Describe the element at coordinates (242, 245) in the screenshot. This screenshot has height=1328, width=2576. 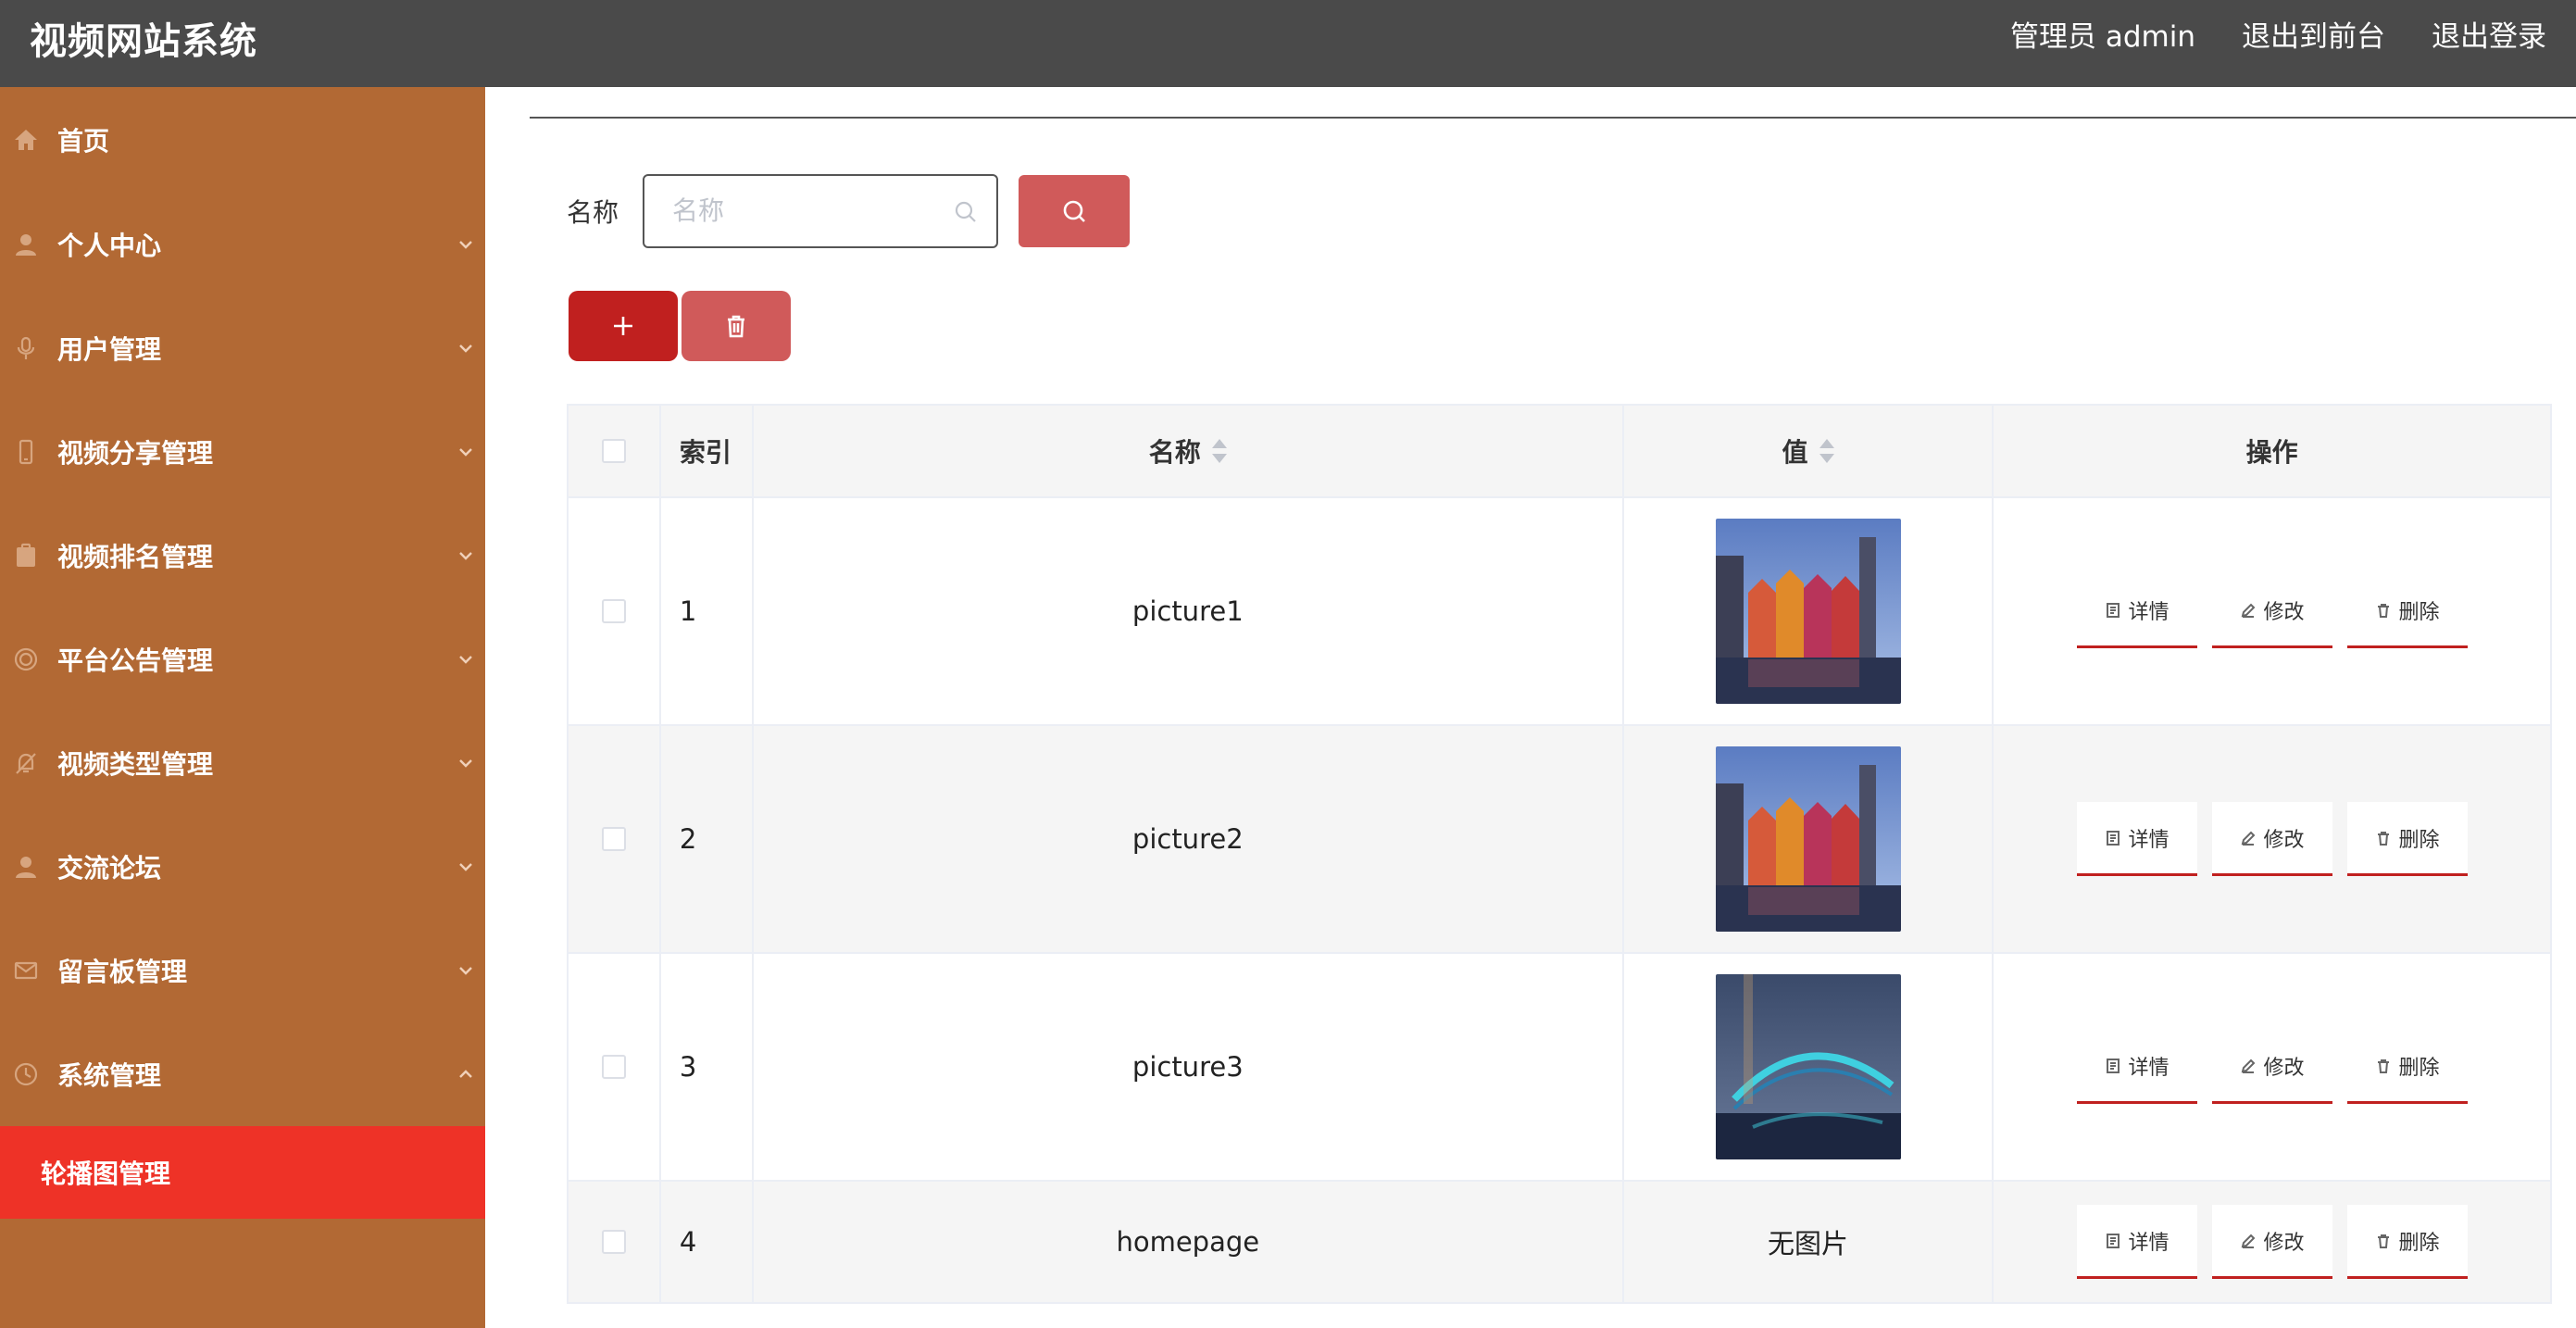
I see `sidebar-item-personal-center: 个人中心` at that location.